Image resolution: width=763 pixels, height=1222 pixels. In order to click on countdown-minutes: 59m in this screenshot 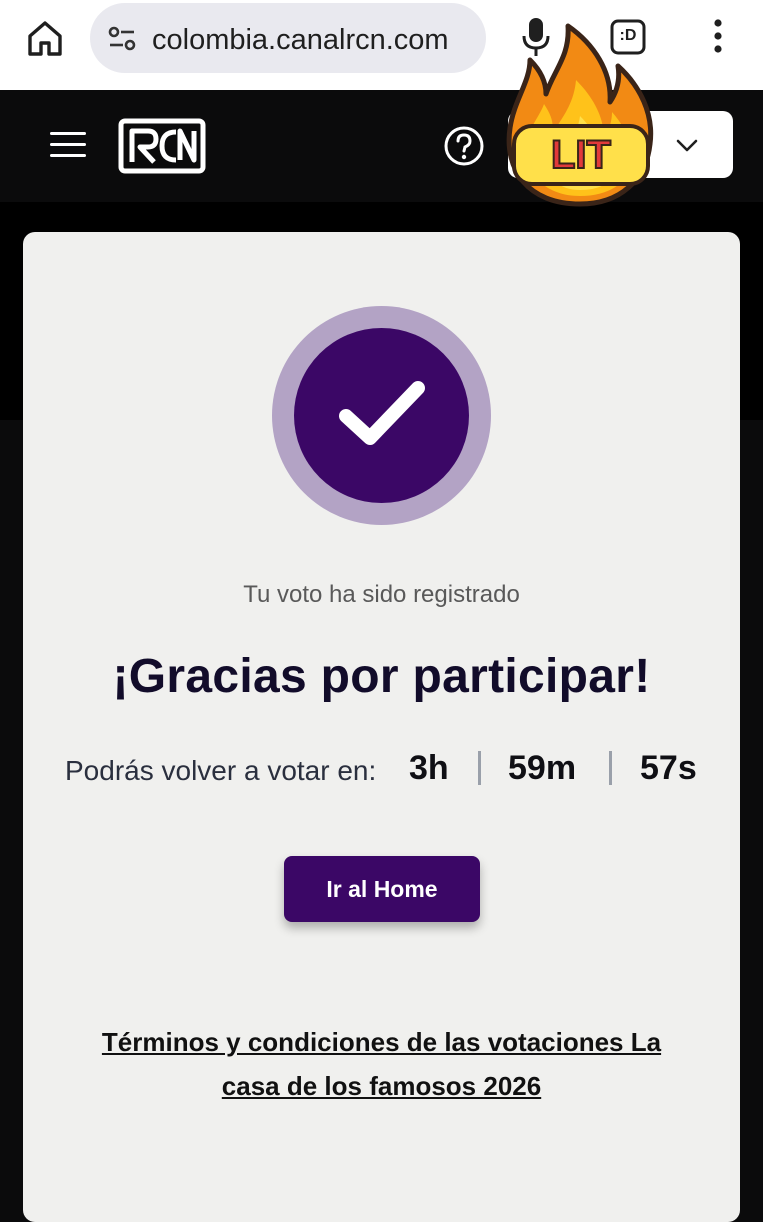, I will do `click(542, 768)`.